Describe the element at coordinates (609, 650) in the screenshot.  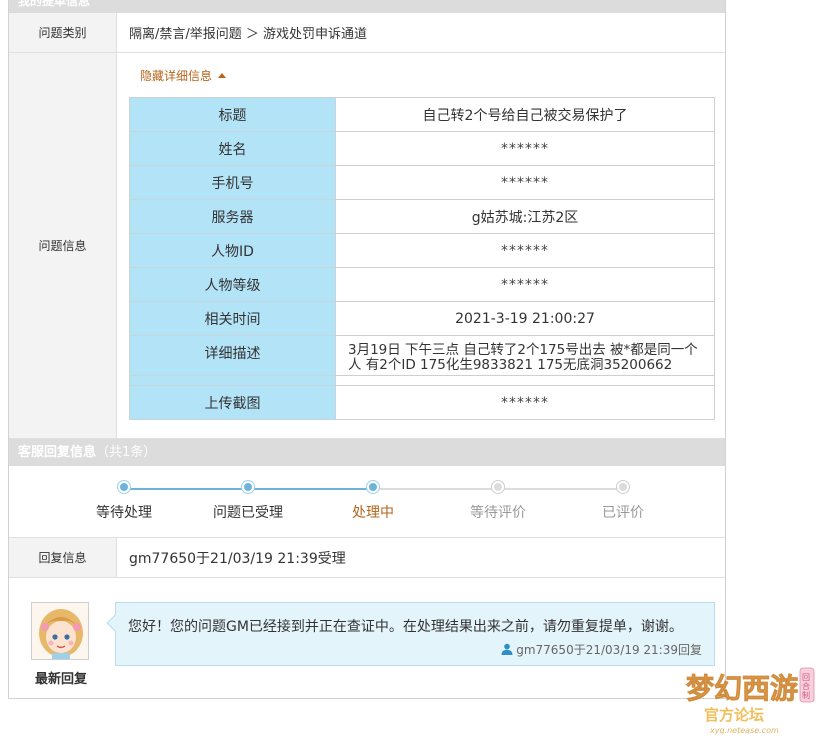
I see `reply-meta-text: gm77650于21/03/19 21:39回复` at that location.